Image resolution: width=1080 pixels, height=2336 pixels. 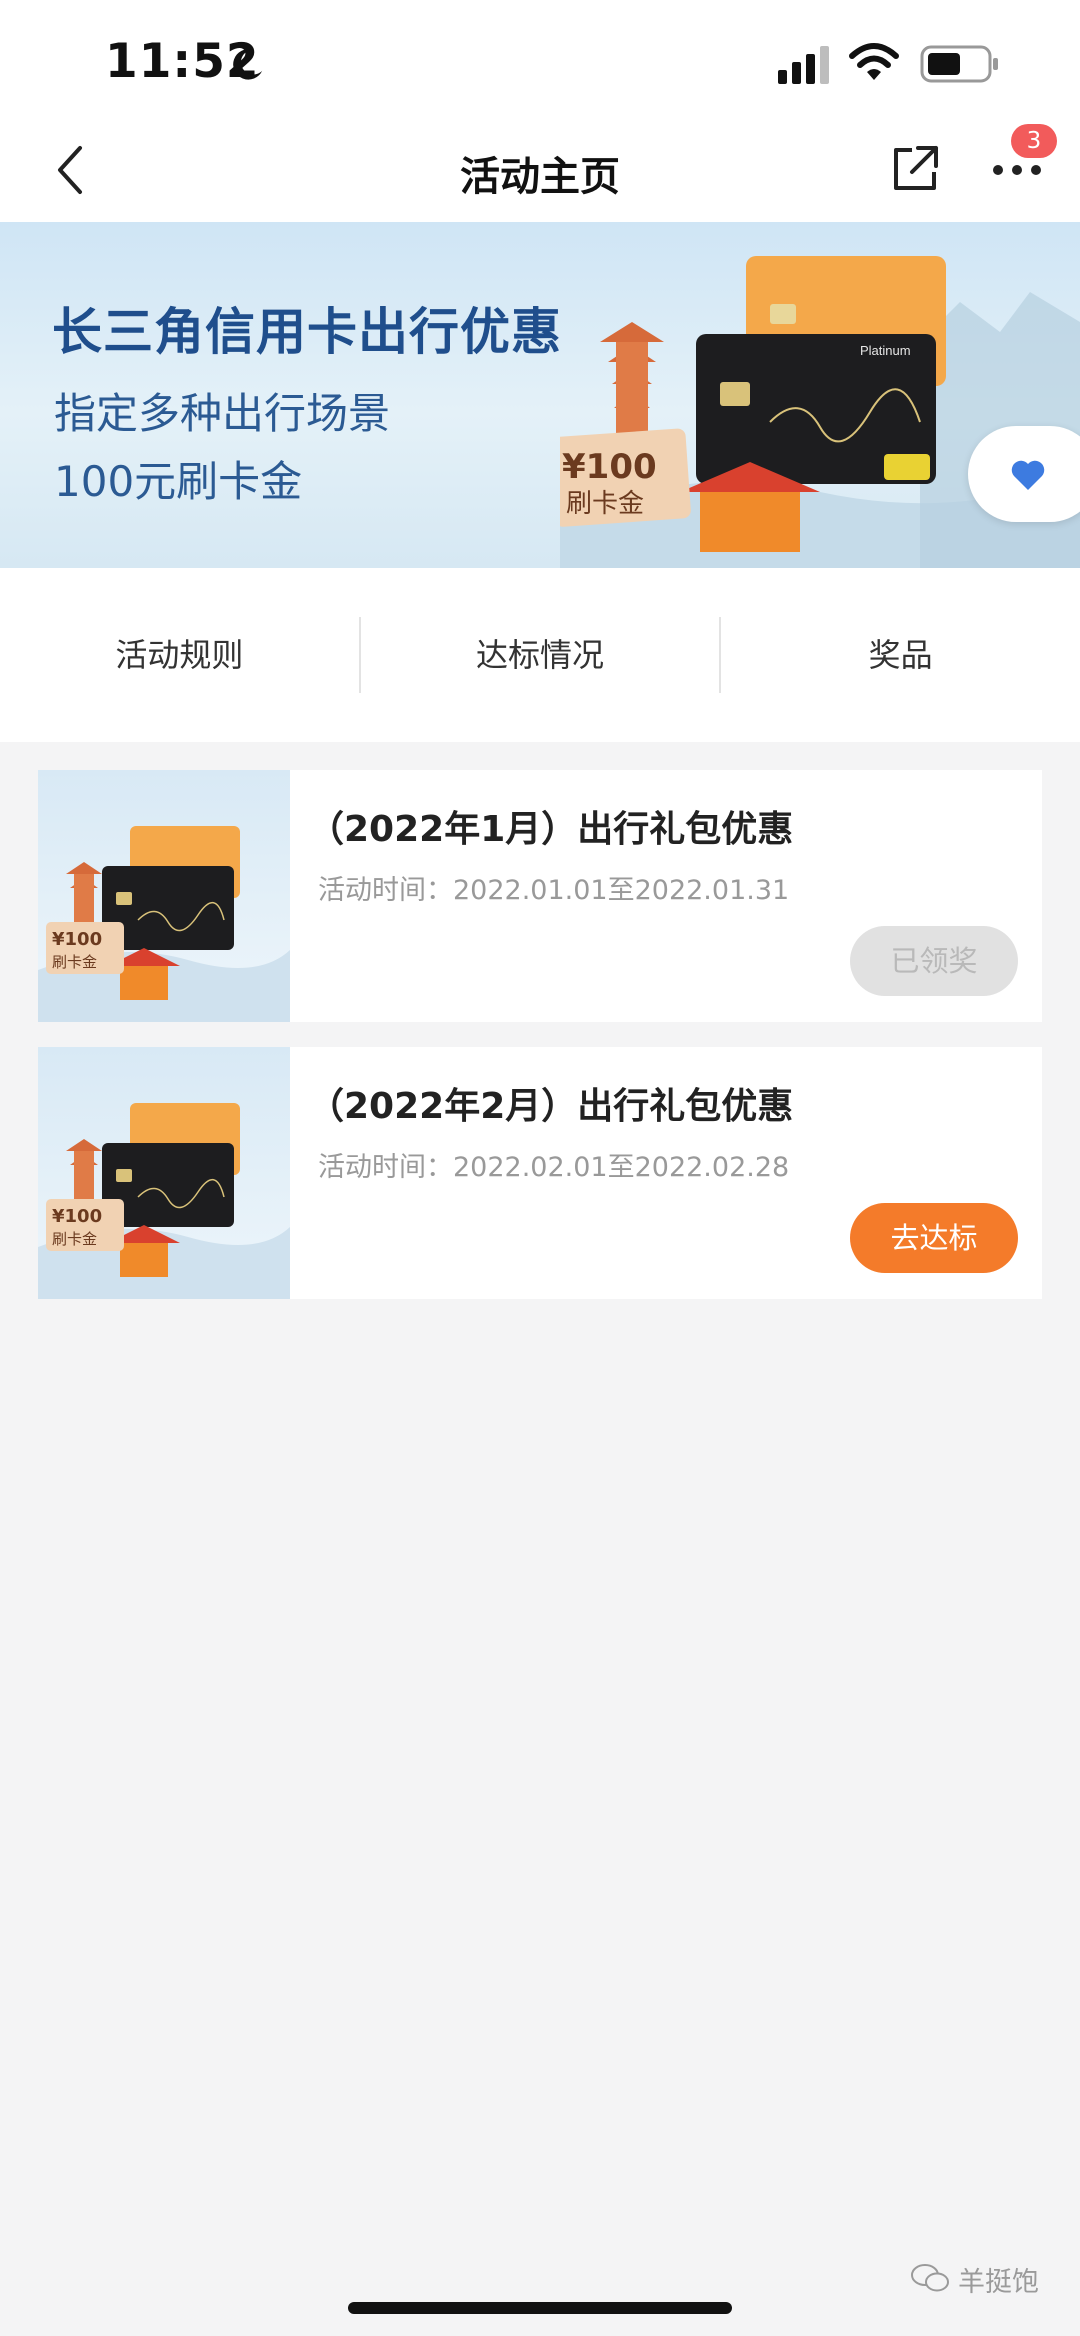 I want to click on wechat-icon, so click(x=930, y=2278).